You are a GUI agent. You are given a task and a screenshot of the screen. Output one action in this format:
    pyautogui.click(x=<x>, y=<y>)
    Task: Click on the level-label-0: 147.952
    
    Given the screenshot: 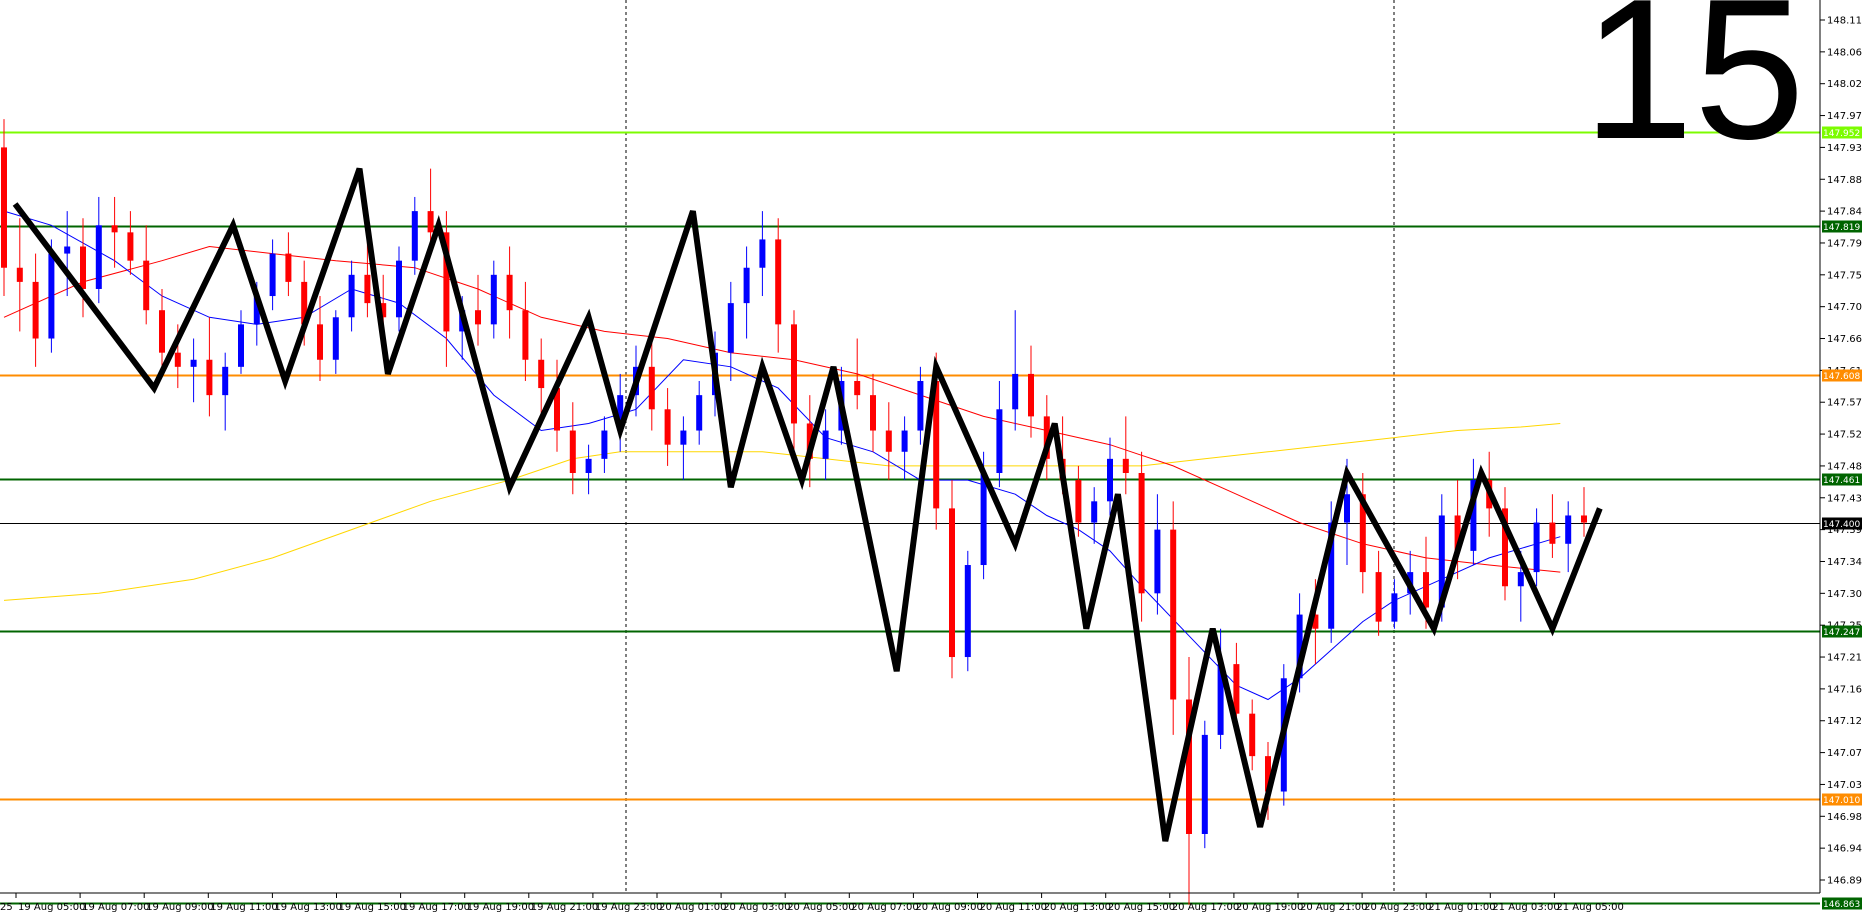 What is the action you would take?
    pyautogui.click(x=1841, y=134)
    